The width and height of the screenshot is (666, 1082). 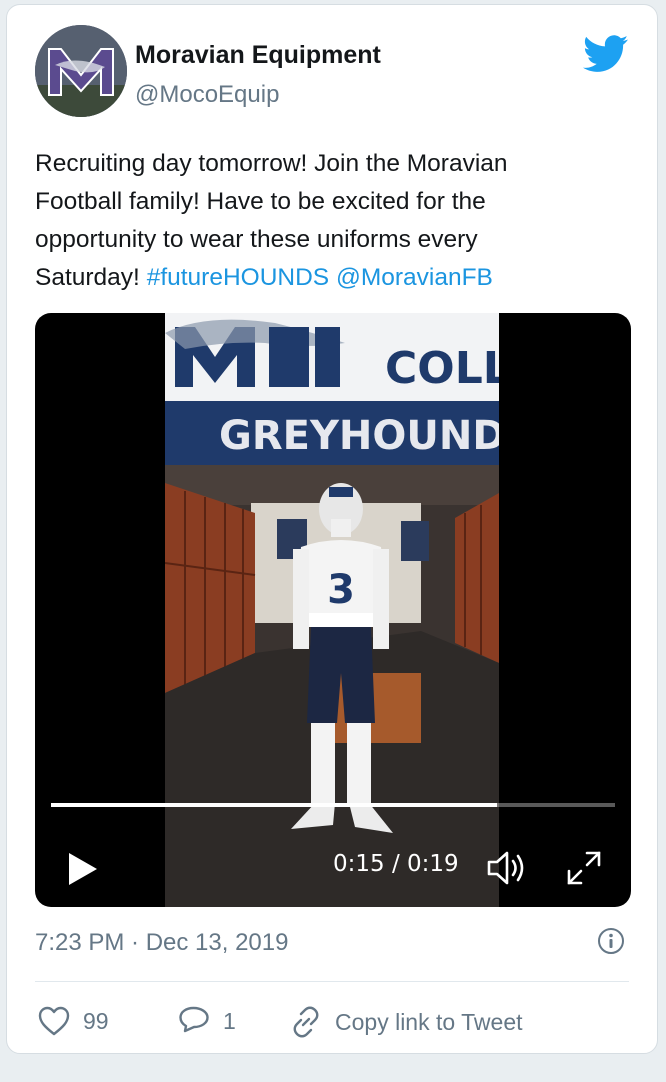 I want to click on jersey-number: 3, so click(x=341, y=590).